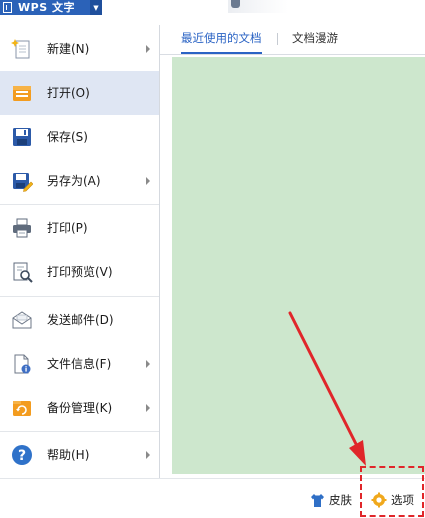 This screenshot has width=425, height=518. Describe the element at coordinates (74, 181) in the screenshot. I see `menu-item-label: 另存为(A)` at that location.